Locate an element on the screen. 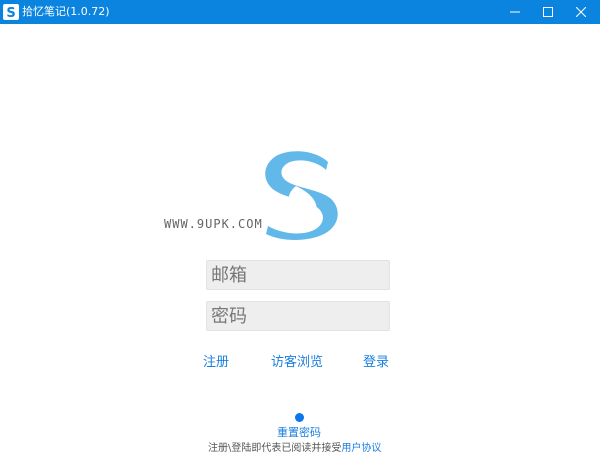 This screenshot has height=456, width=600. maximize-button is located at coordinates (548, 12).